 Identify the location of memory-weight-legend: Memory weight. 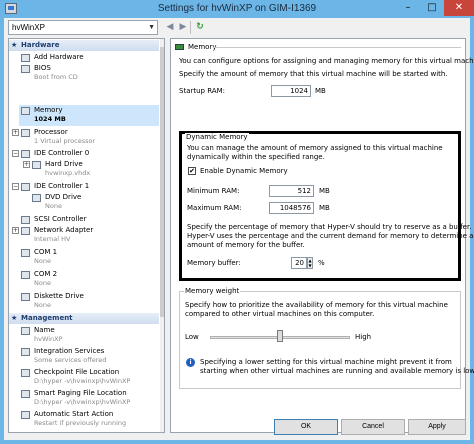
(212, 291).